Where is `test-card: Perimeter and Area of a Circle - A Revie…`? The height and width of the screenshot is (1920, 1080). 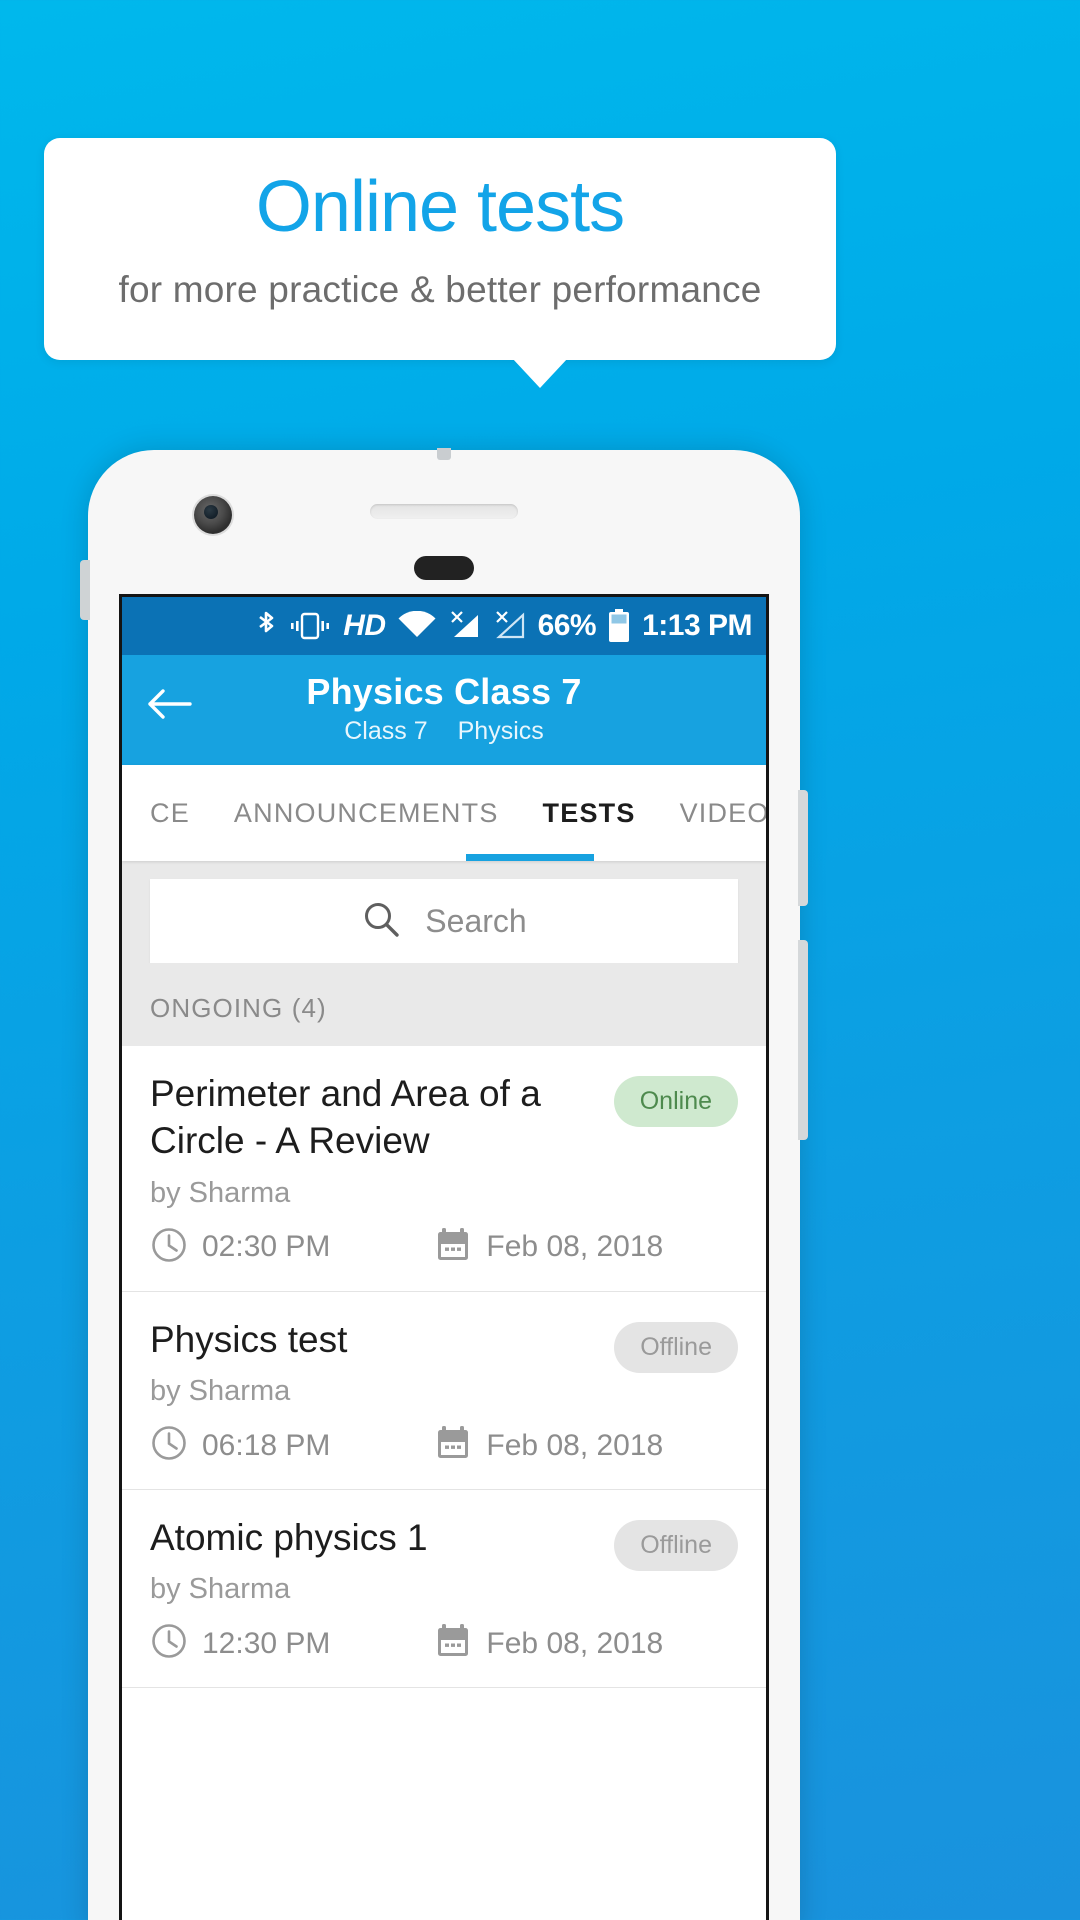
test-card: Perimeter and Area of a Circle - A Revie… is located at coordinates (444, 1169).